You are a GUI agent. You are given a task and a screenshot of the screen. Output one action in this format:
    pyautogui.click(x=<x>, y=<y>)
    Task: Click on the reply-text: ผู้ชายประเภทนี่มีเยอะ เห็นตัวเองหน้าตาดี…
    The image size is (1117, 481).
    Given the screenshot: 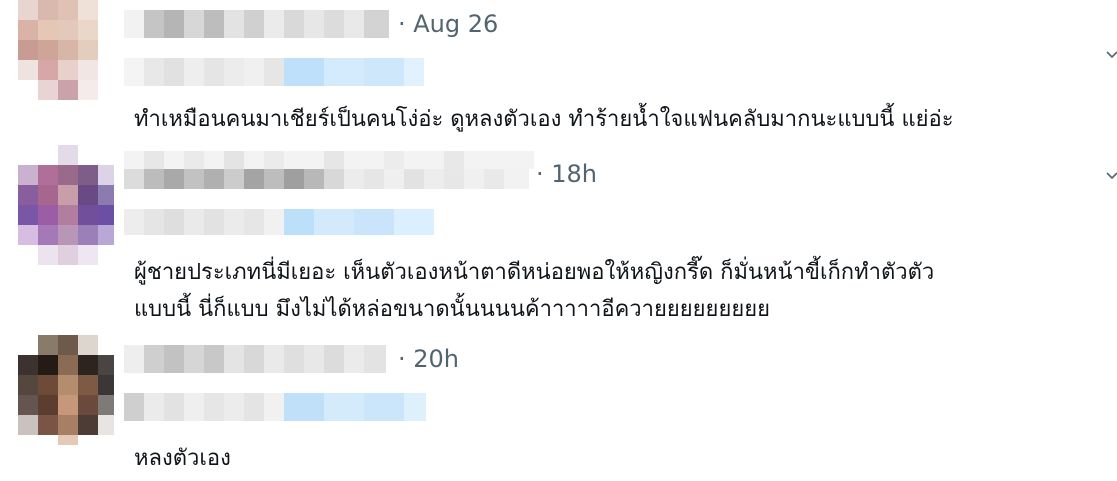 What is the action you would take?
    pyautogui.click(x=534, y=272)
    